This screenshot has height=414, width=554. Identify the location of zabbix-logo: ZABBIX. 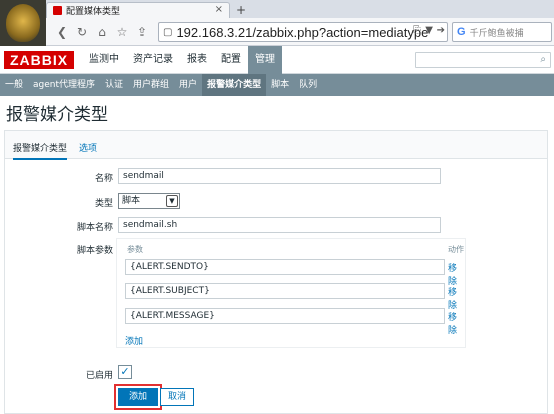
(39, 60).